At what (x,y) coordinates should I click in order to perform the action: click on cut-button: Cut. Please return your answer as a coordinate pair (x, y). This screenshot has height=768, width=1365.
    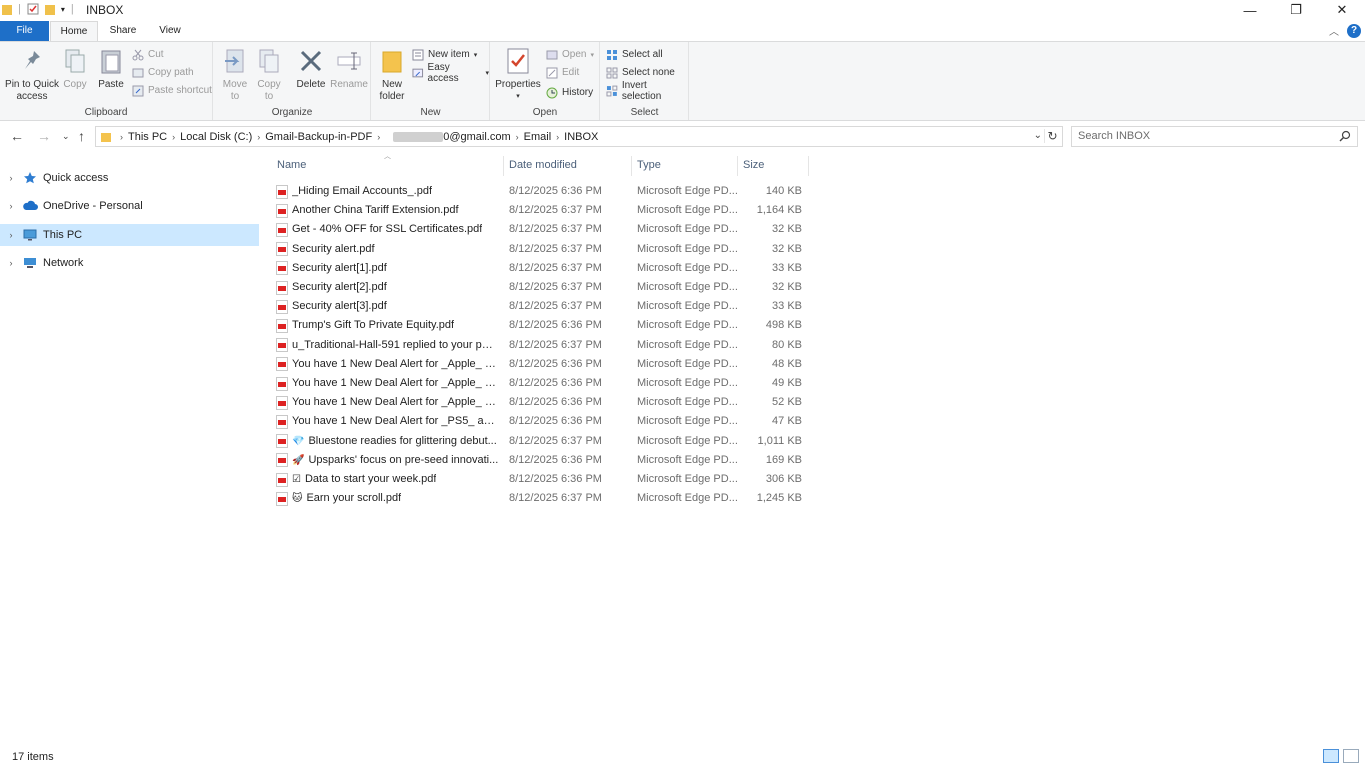
    Looking at the image, I should click on (148, 54).